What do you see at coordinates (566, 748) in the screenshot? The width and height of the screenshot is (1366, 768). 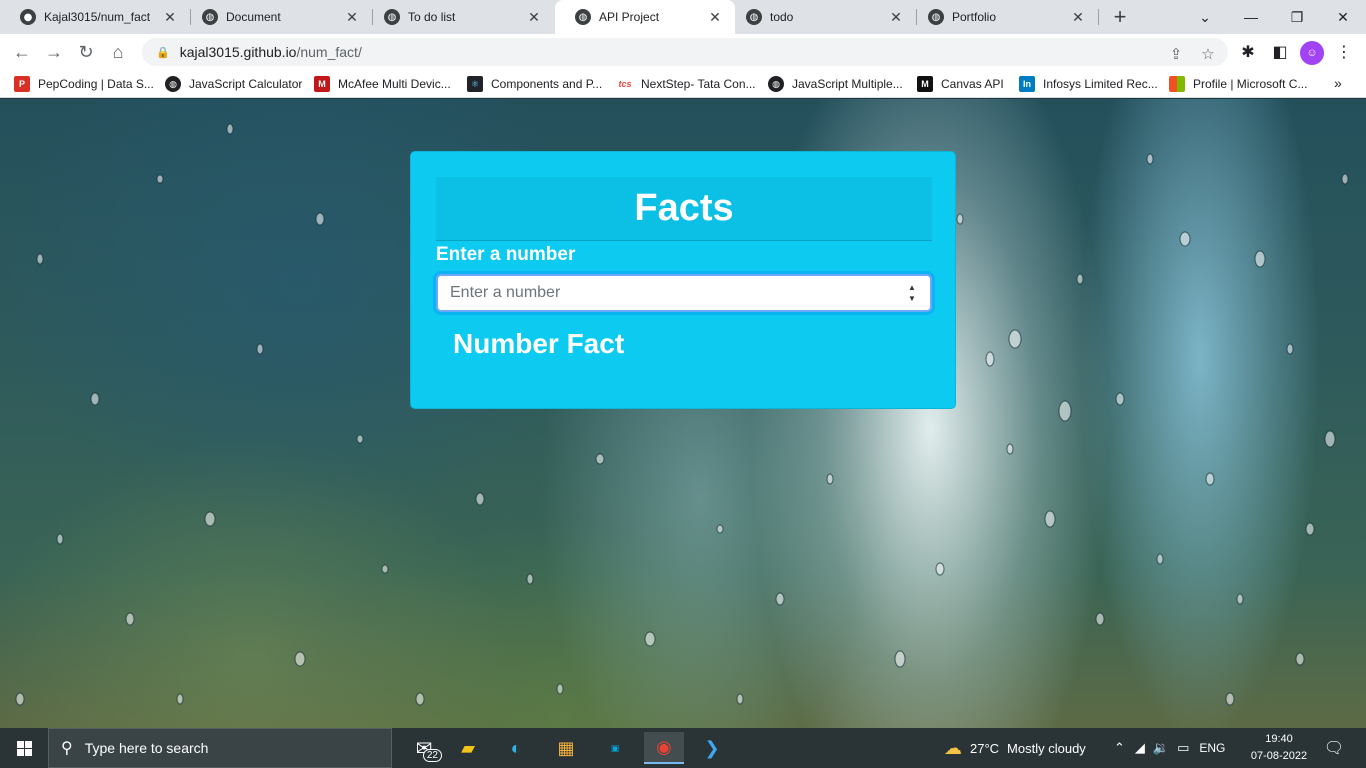 I see `microsoft-store-icon: ▦` at bounding box center [566, 748].